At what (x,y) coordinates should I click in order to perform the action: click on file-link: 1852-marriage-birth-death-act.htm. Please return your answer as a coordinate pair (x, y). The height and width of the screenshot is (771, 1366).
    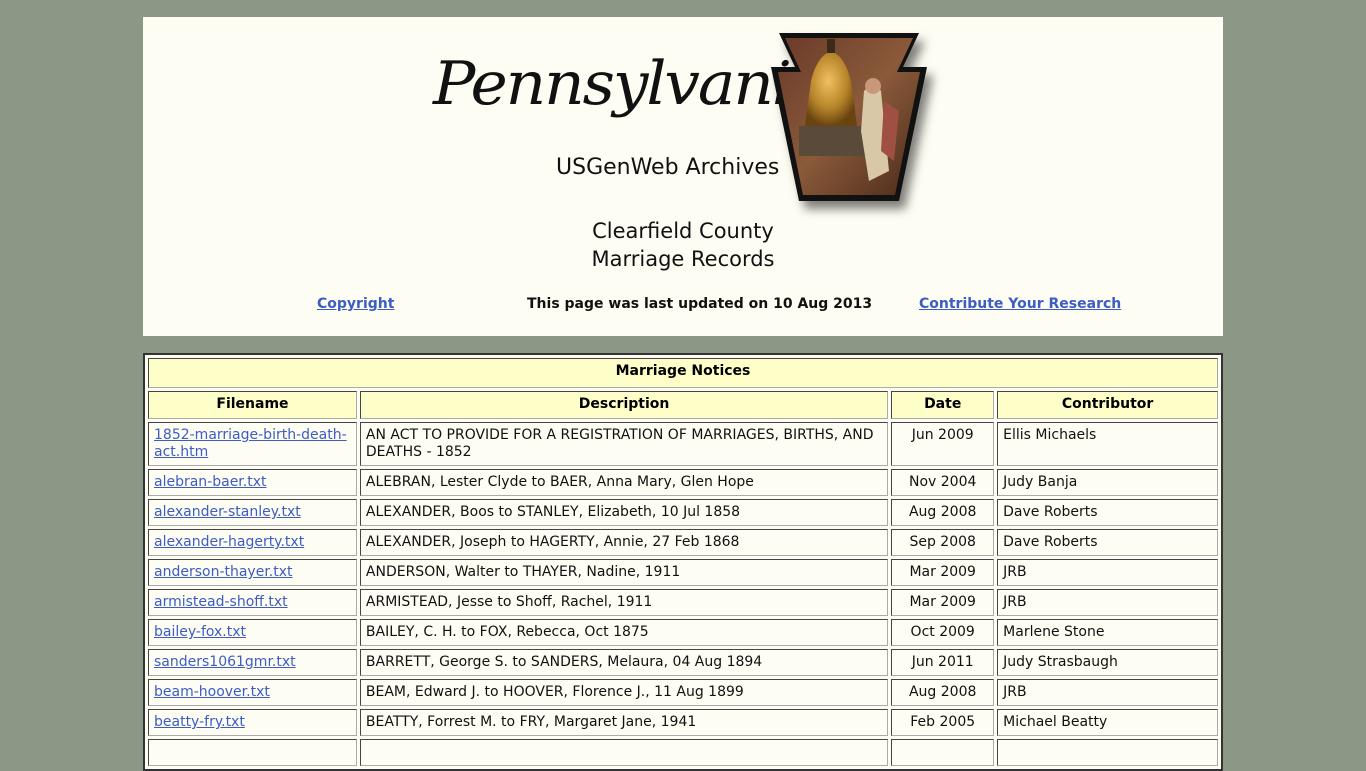
    Looking at the image, I should click on (250, 443).